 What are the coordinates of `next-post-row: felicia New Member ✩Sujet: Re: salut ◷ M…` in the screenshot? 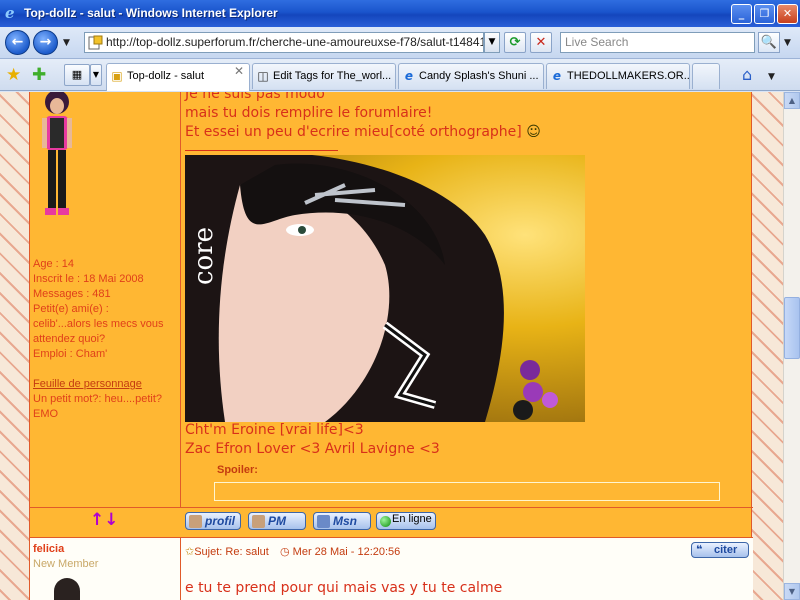 It's located at (391, 569).